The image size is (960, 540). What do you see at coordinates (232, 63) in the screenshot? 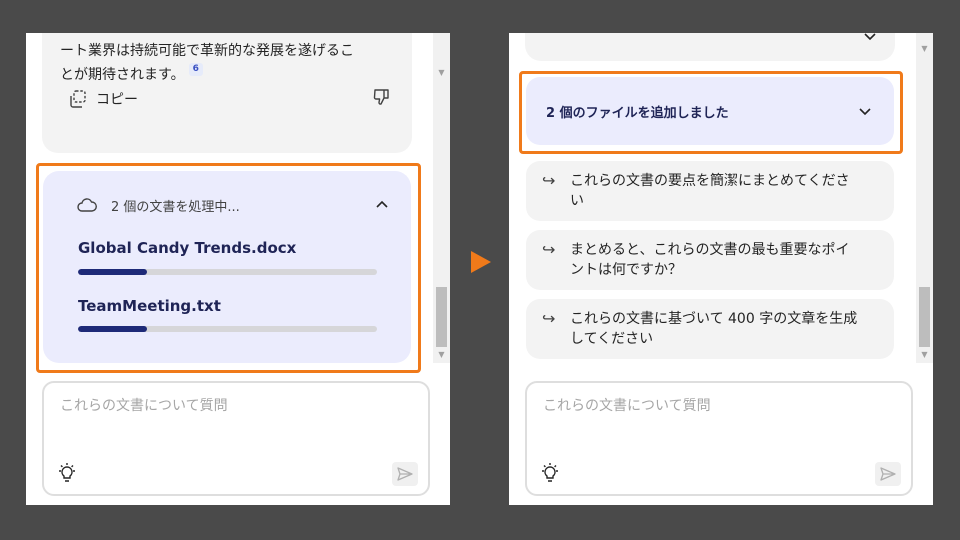
I see `answer-text: ート業界は持続可能で革新的な発展を遂げるこ とが期待されます。 6` at bounding box center [232, 63].